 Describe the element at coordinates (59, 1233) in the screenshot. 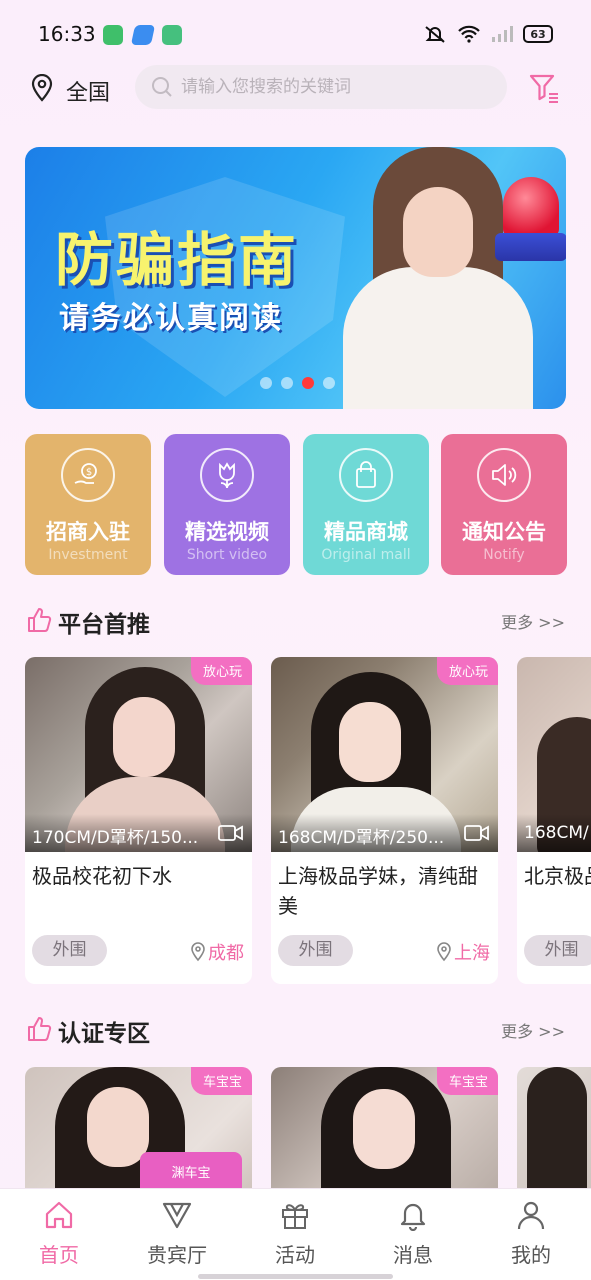

I see `tab-home: 首页` at that location.